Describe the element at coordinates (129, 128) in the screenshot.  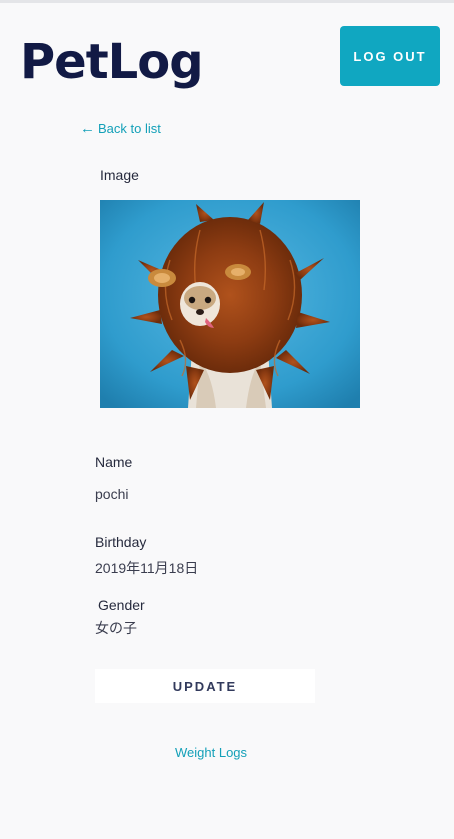
I see `back-to-list-label: Back to list` at that location.